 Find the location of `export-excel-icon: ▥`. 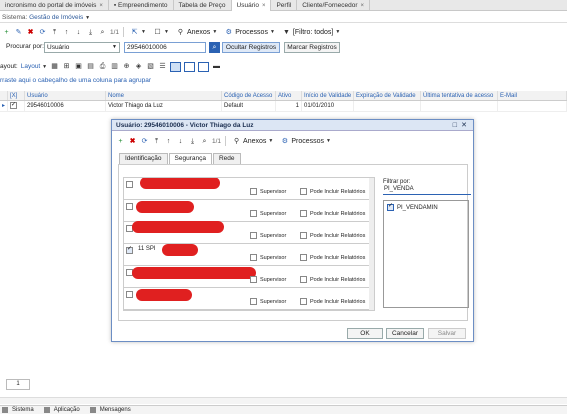

export-excel-icon: ▥ is located at coordinates (114, 66).